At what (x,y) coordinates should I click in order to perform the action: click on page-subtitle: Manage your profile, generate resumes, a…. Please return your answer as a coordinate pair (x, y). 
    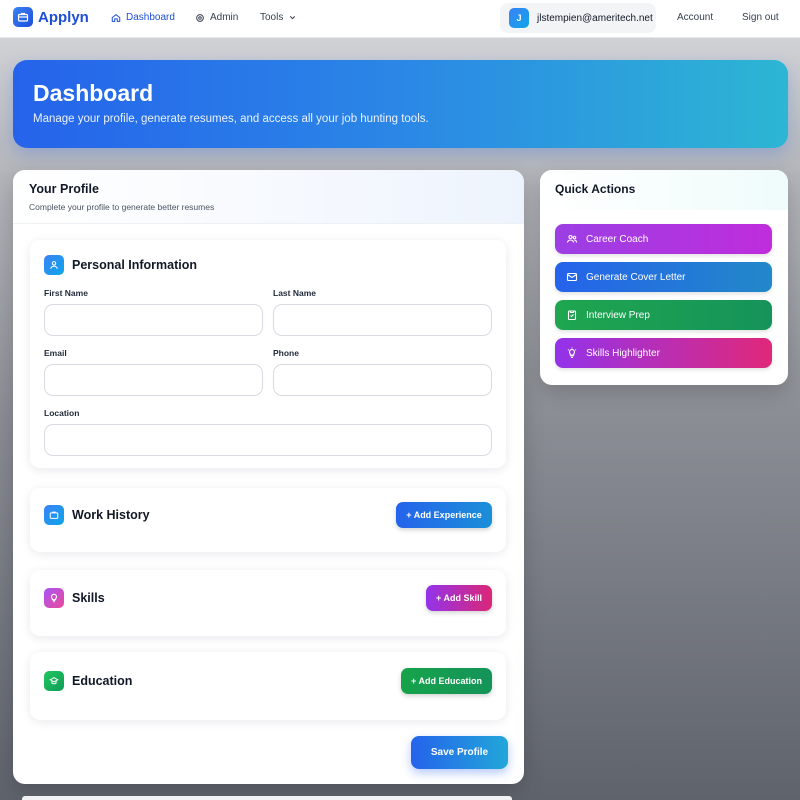
    Looking at the image, I should click on (231, 119).